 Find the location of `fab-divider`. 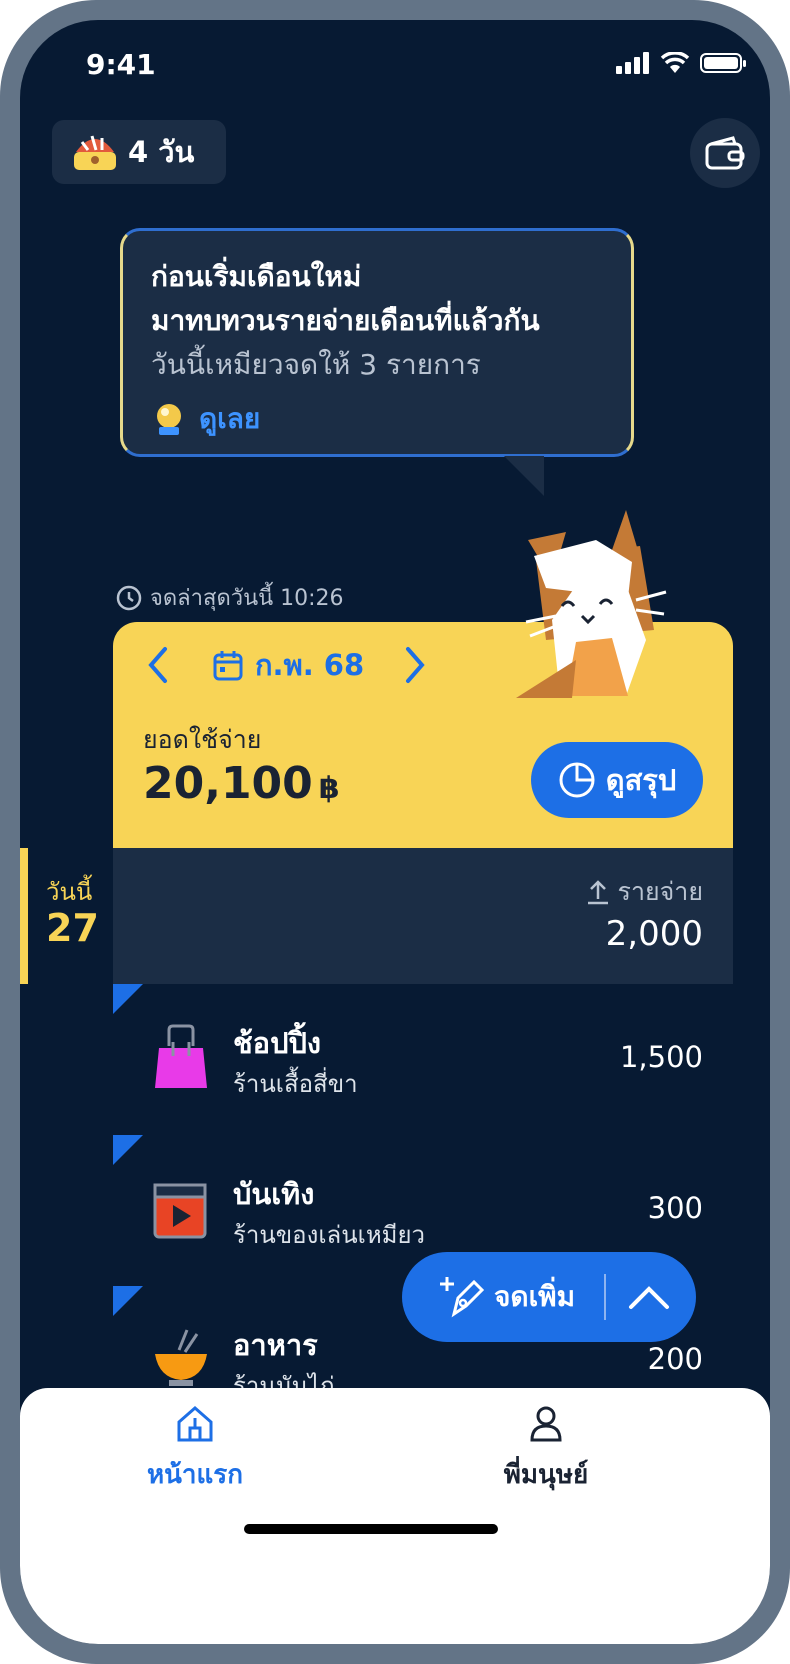

fab-divider is located at coordinates (605, 1297).